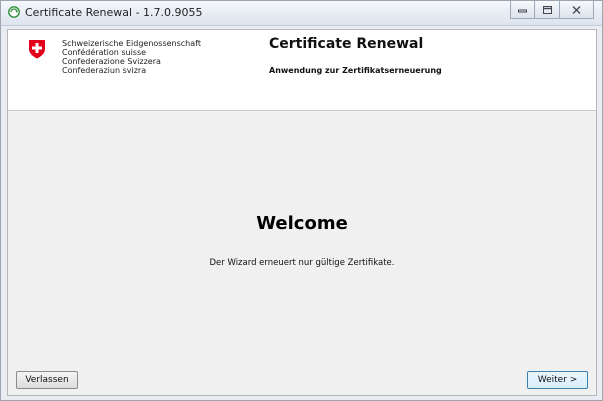  What do you see at coordinates (37, 49) in the screenshot?
I see `swiss-shield-icon` at bounding box center [37, 49].